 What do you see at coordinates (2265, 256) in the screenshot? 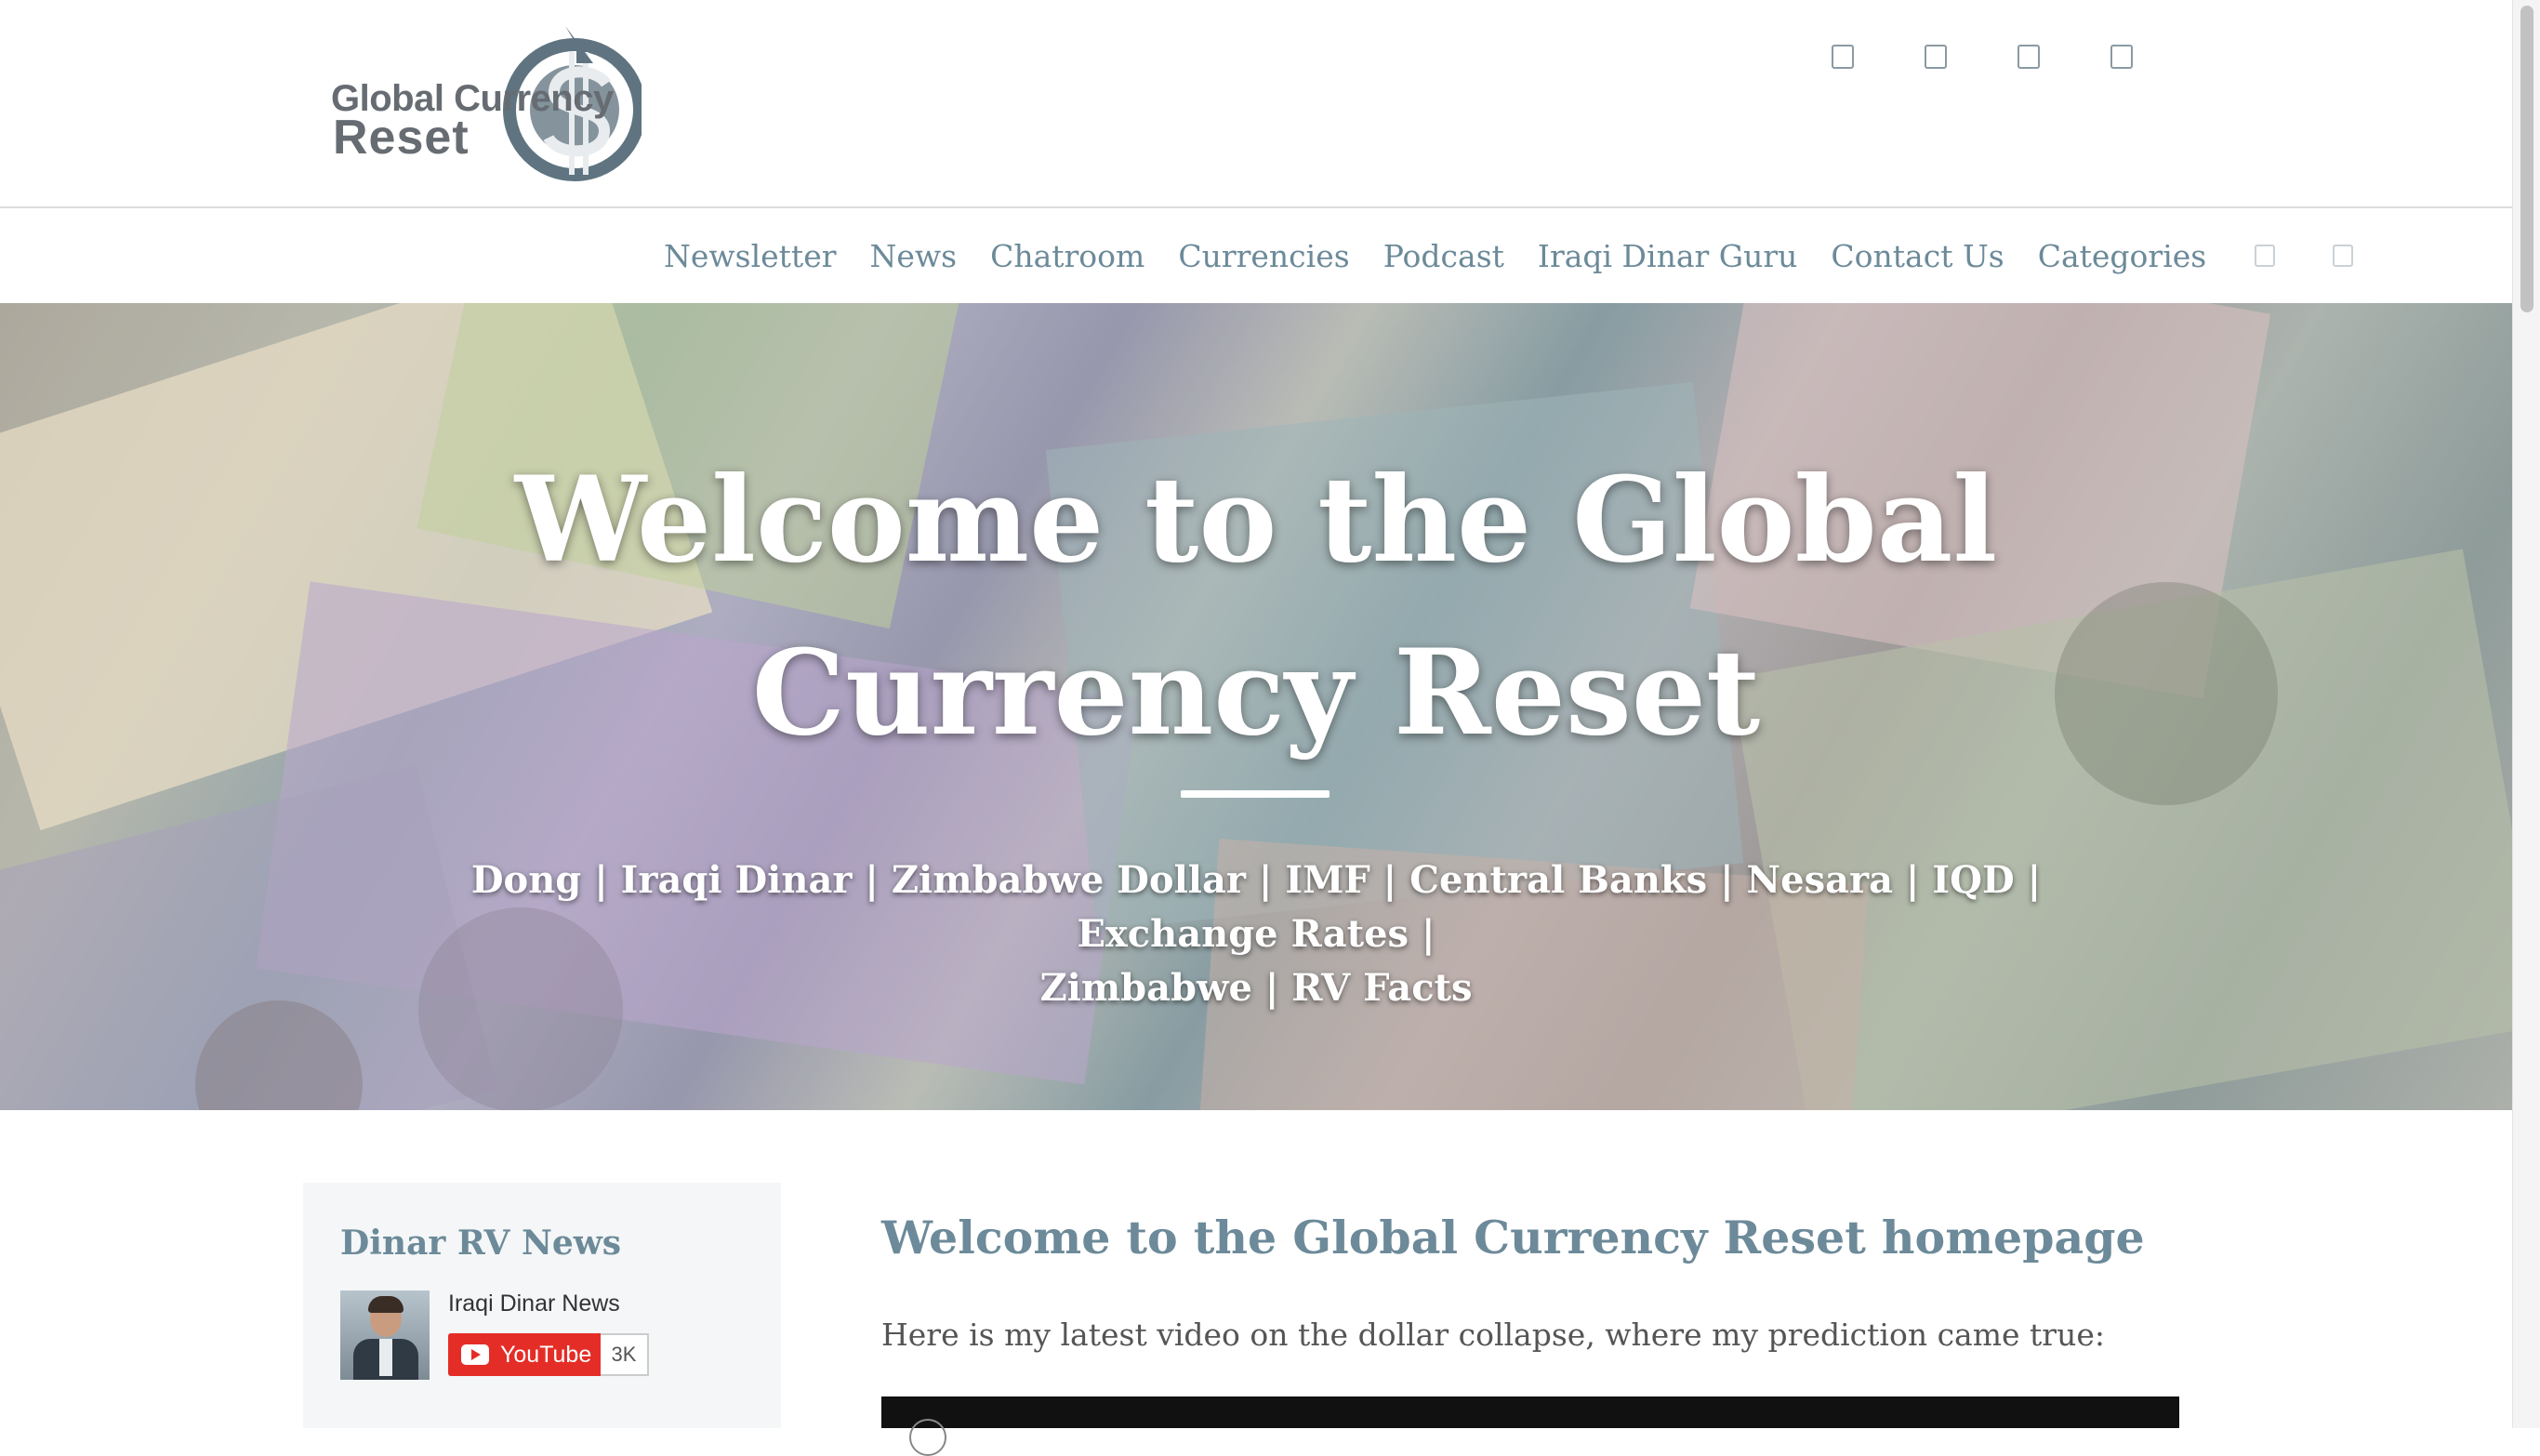
I see `search-icon` at bounding box center [2265, 256].